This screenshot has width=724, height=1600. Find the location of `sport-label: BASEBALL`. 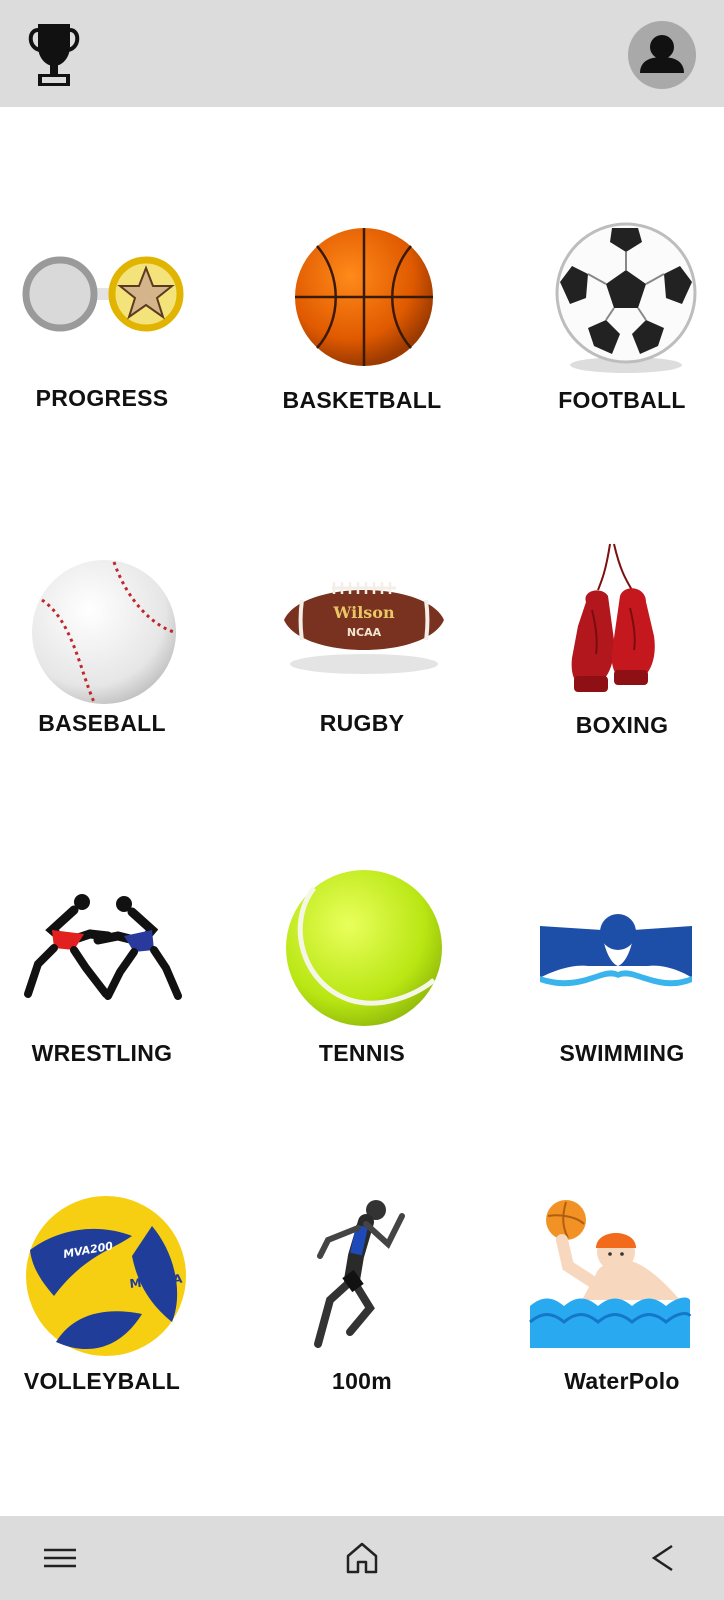

sport-label: BASEBALL is located at coordinates (102, 723).